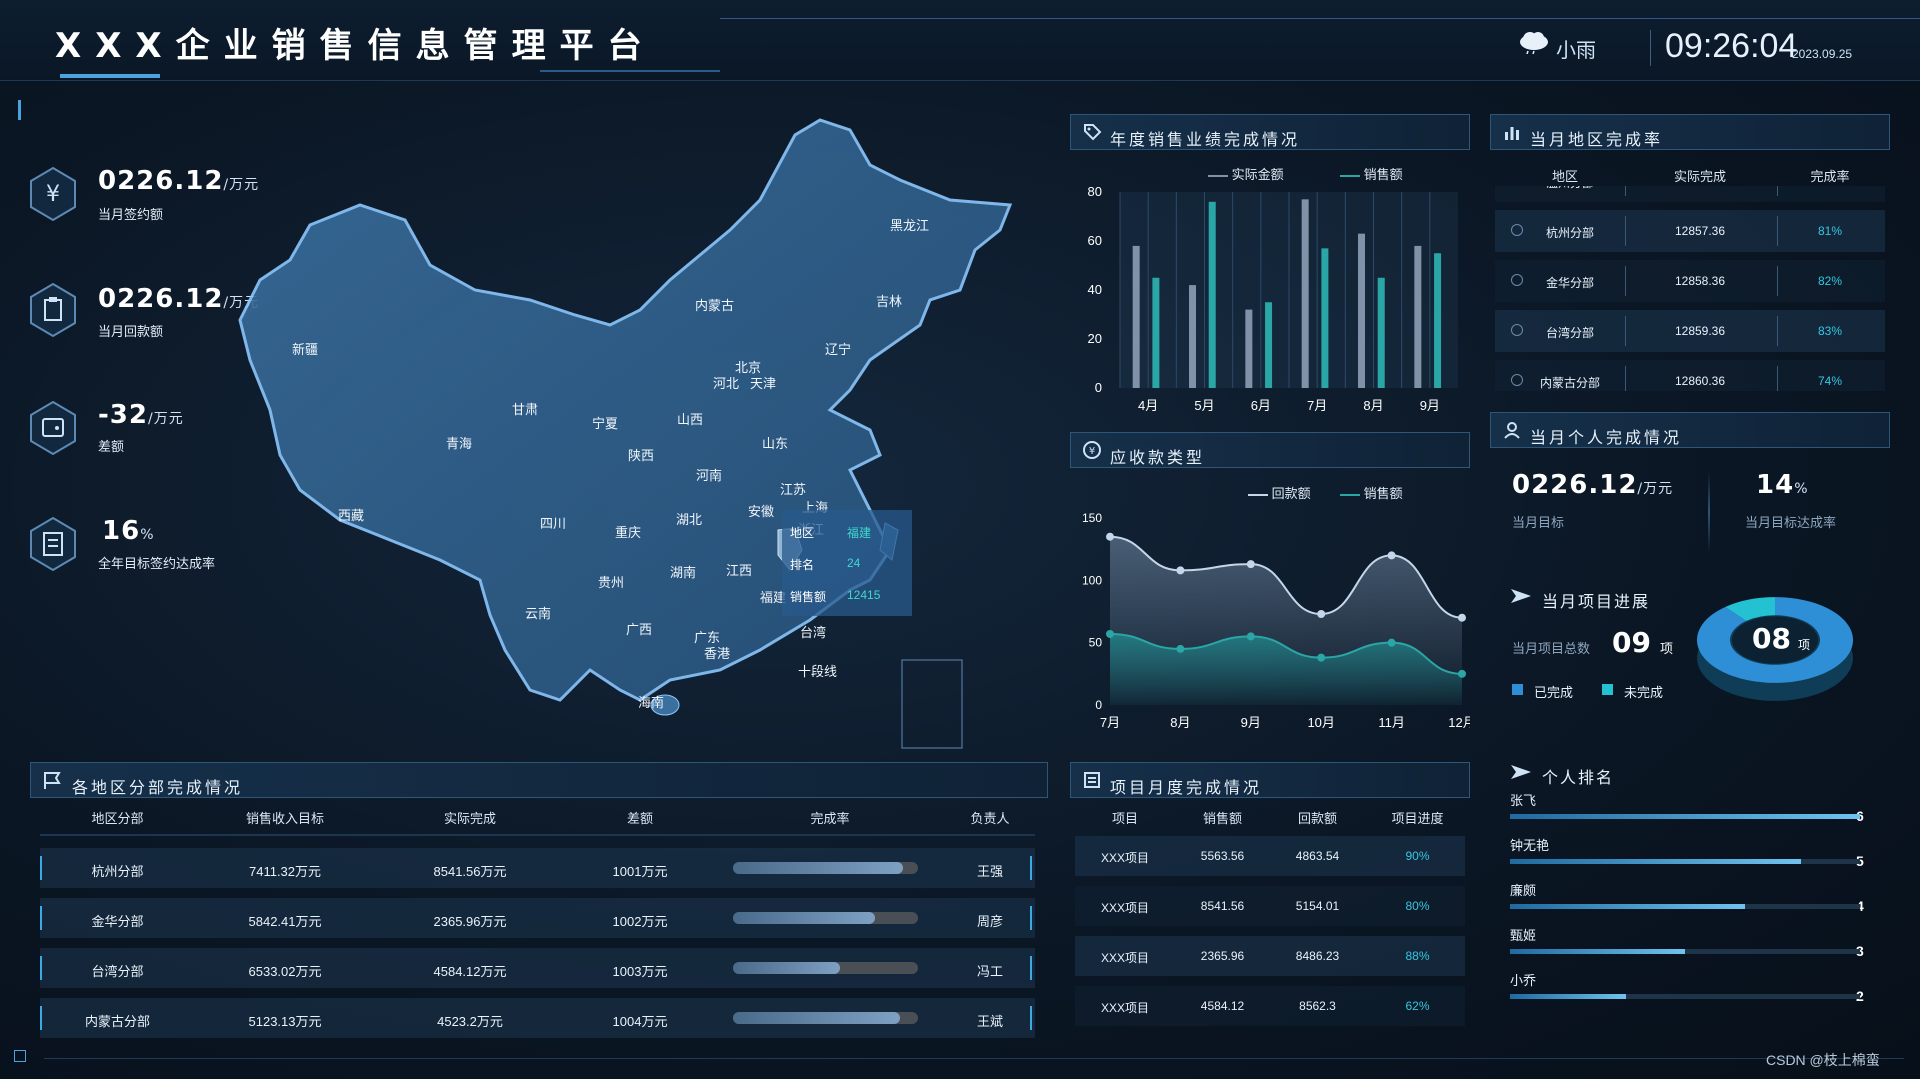  Describe the element at coordinates (1830, 281) in the screenshot. I see `cell-rate: 82%` at that location.